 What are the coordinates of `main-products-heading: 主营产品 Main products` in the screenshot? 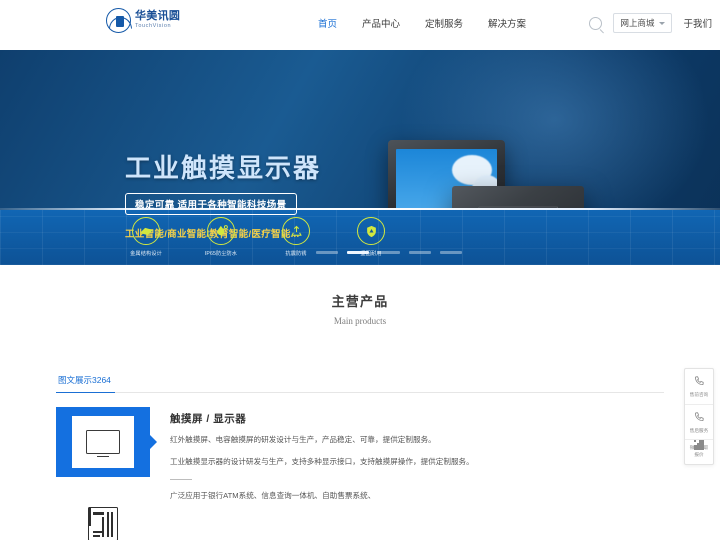 It's located at (360, 295).